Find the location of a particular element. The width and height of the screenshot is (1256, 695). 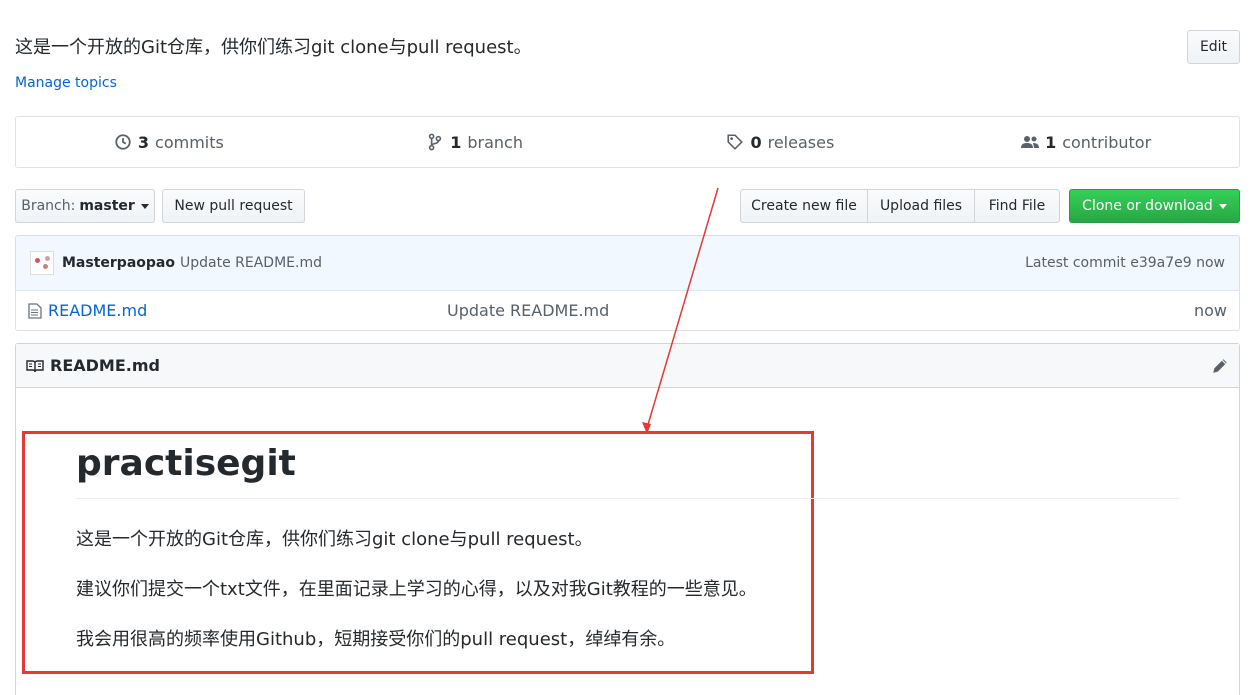

table-row: README.md Update README.md now is located at coordinates (627, 310).